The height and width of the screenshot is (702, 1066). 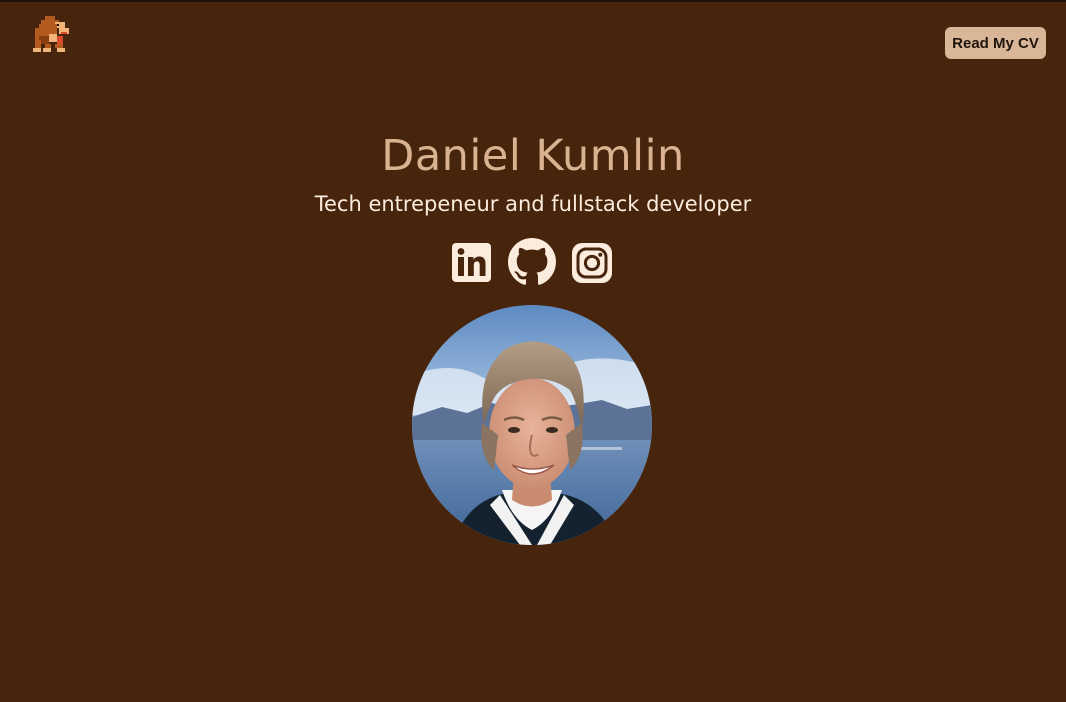 What do you see at coordinates (532, 425) in the screenshot?
I see `avatar` at bounding box center [532, 425].